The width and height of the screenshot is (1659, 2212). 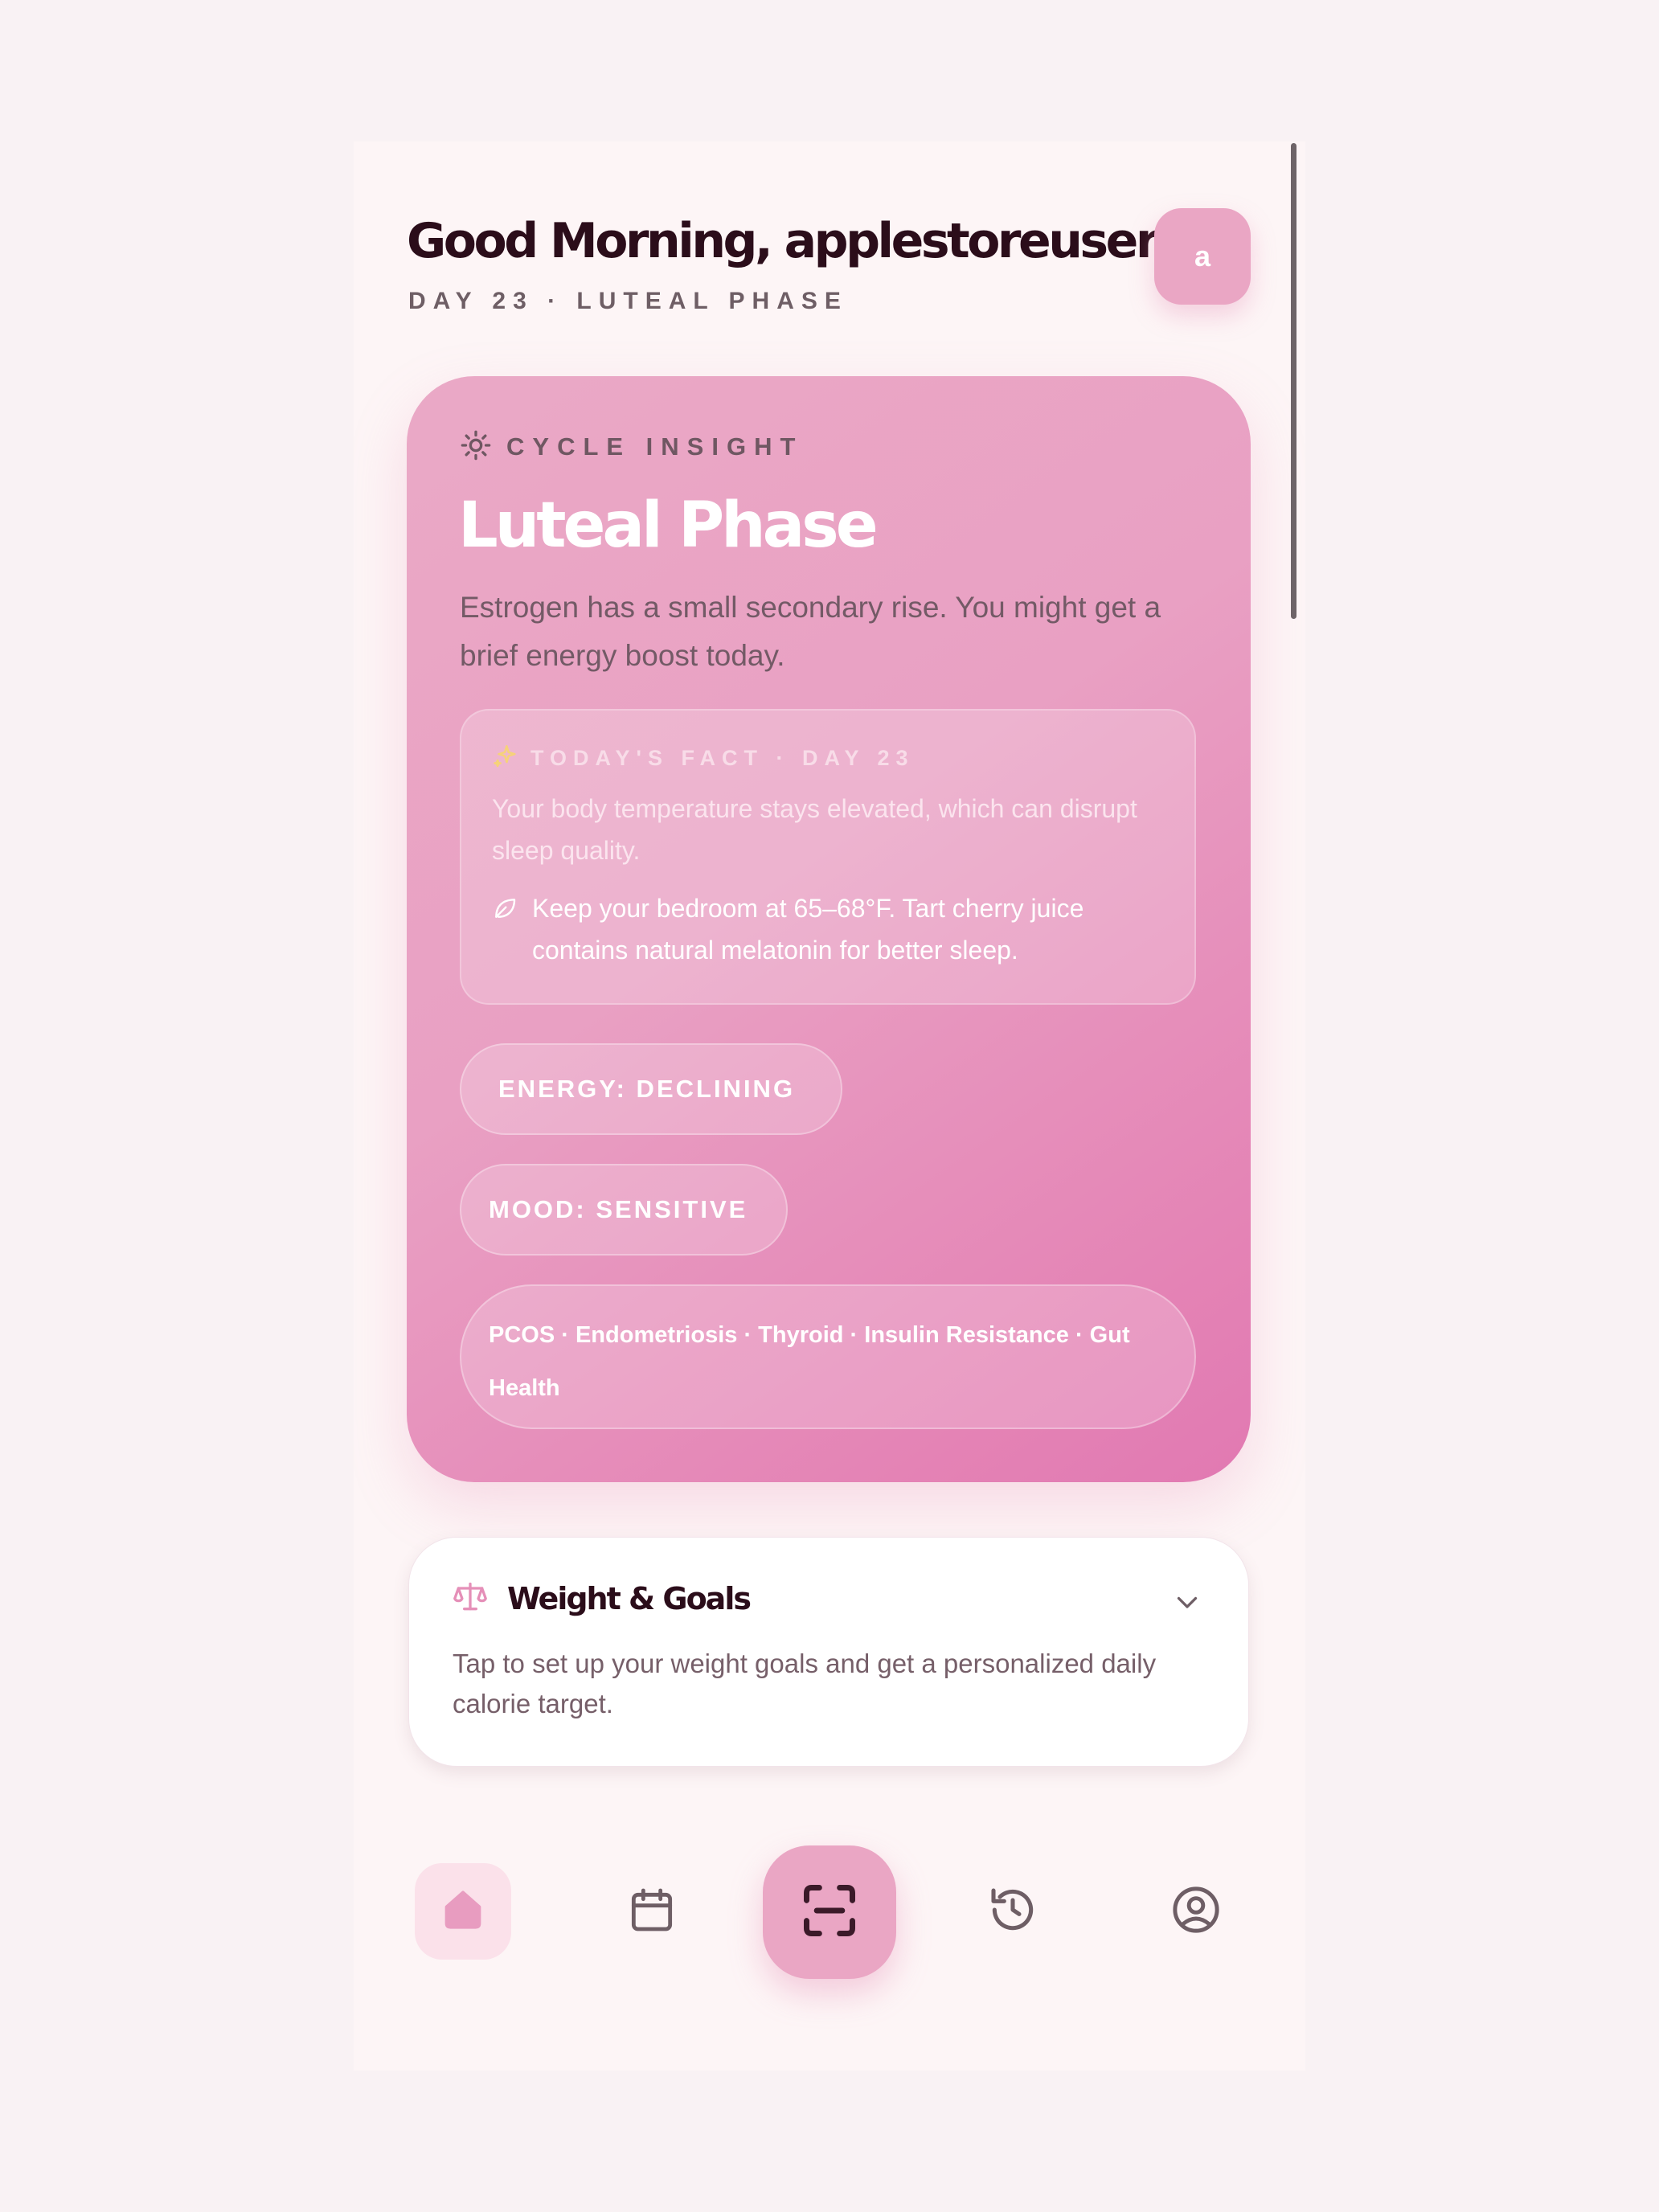 I want to click on greeting-title: Good Morning, applestoreuser, so click(x=783, y=241).